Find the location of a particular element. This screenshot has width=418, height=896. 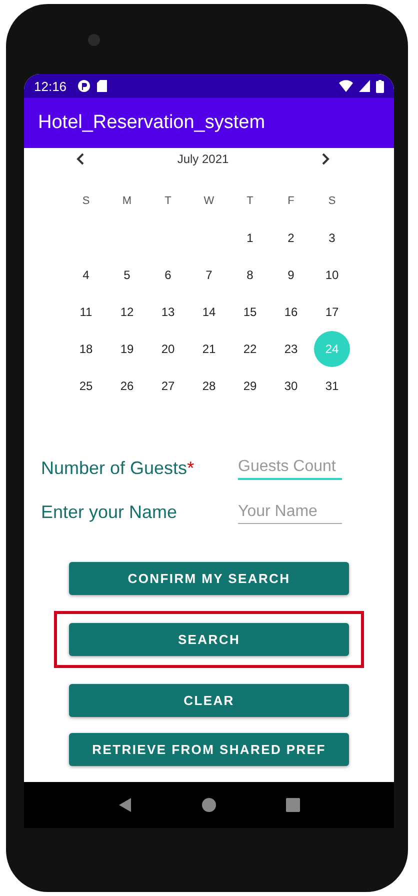

calendar-day: 15 is located at coordinates (250, 312).